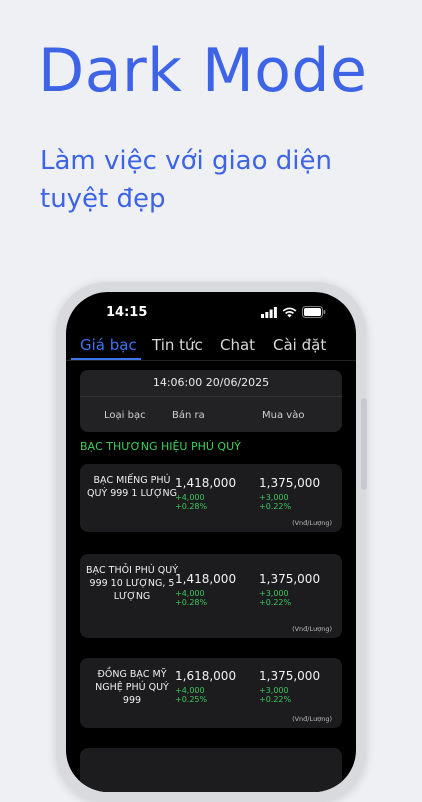 This screenshot has height=802, width=422. I want to click on tab-cai-dat: Cài đặt, so click(299, 345).